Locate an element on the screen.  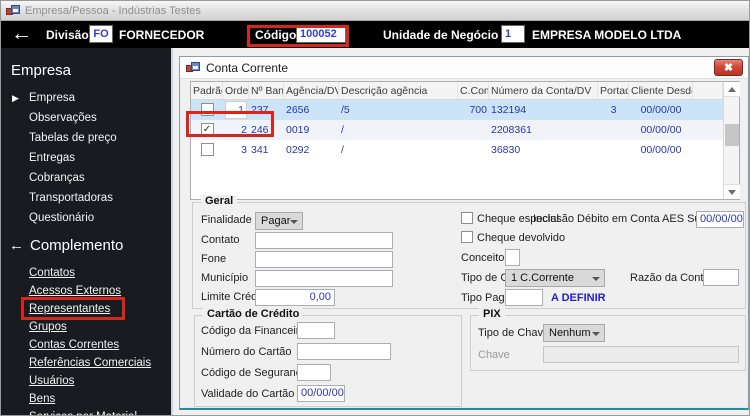
dialog-titlebar: Conta Corrente ✖ is located at coordinates (464, 68).